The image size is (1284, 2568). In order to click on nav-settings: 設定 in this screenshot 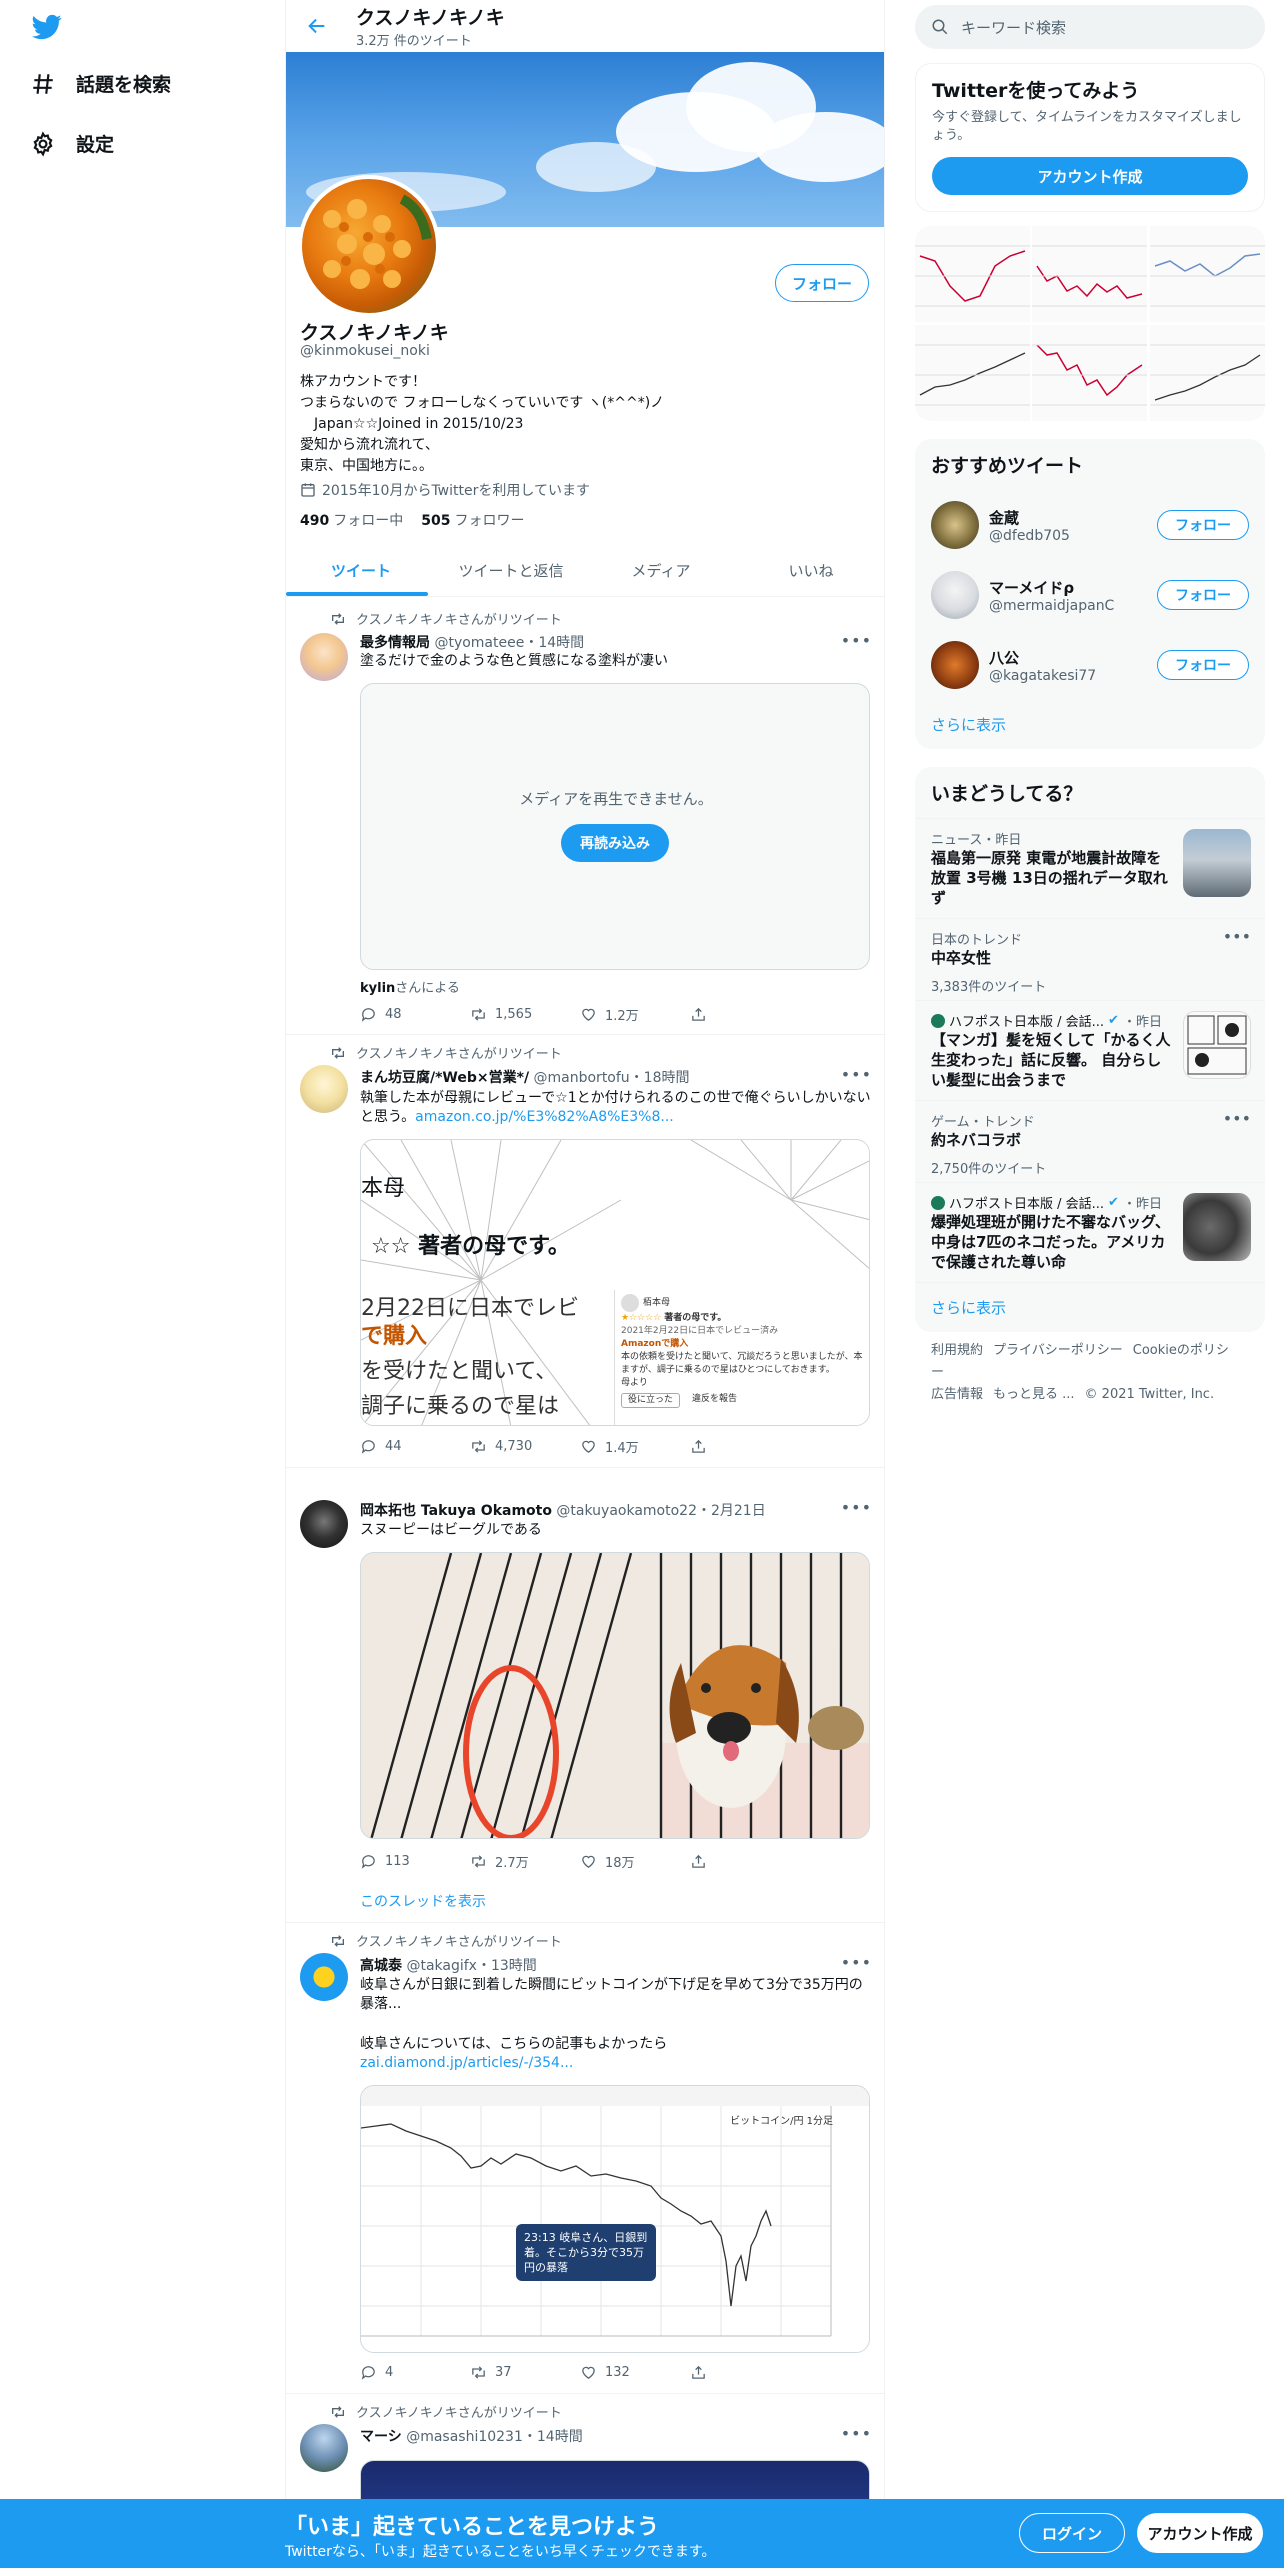, I will do `click(72, 143)`.